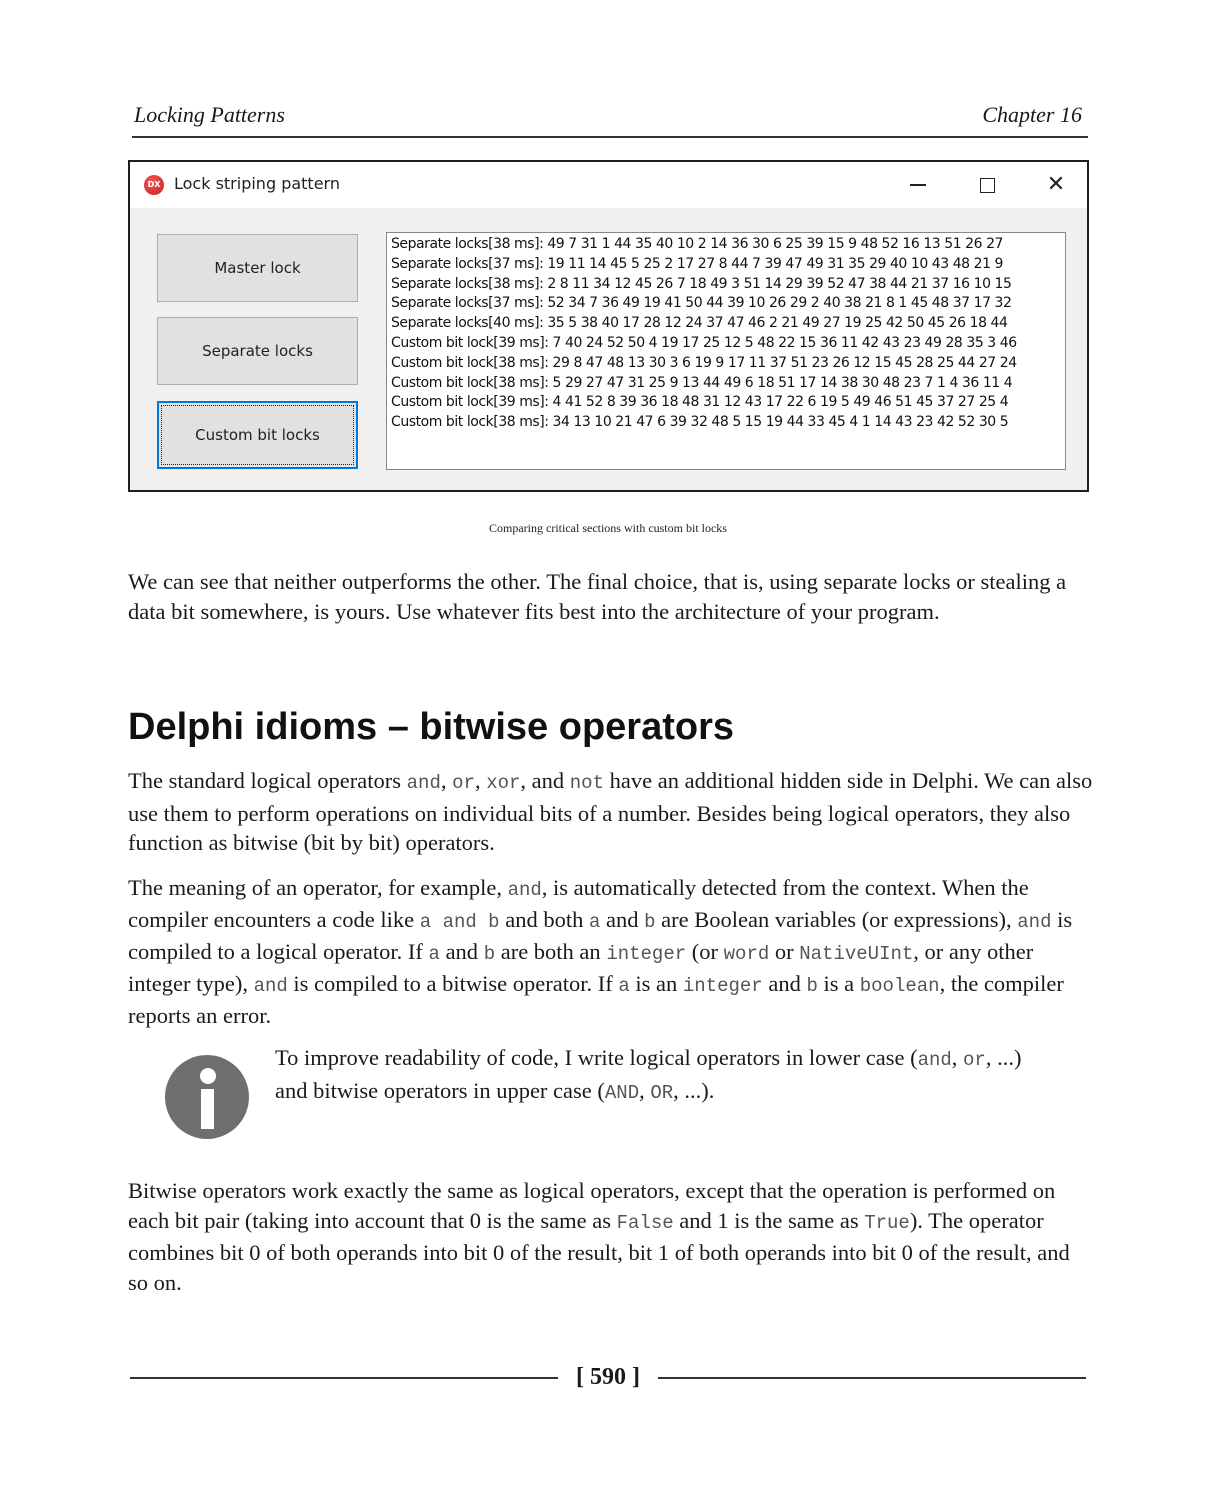  I want to click on minimize-button, so click(918, 185).